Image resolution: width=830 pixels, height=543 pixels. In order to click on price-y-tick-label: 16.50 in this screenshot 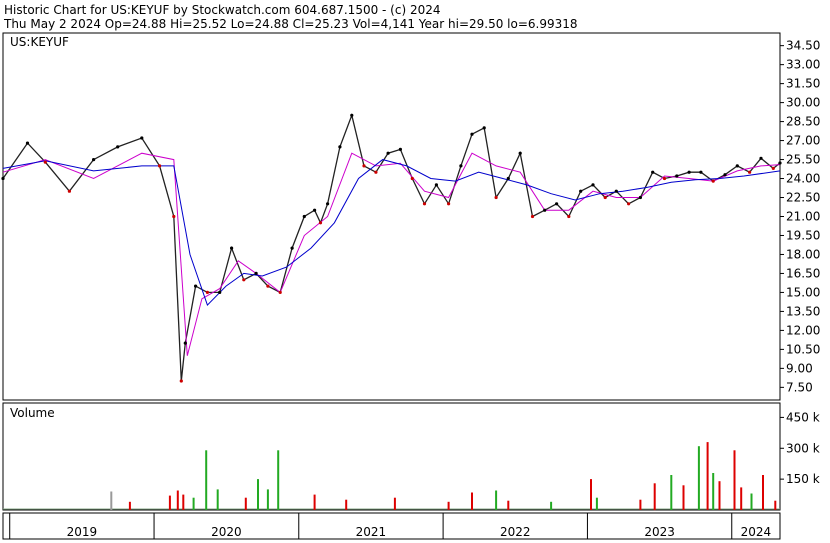, I will do `click(803, 273)`.